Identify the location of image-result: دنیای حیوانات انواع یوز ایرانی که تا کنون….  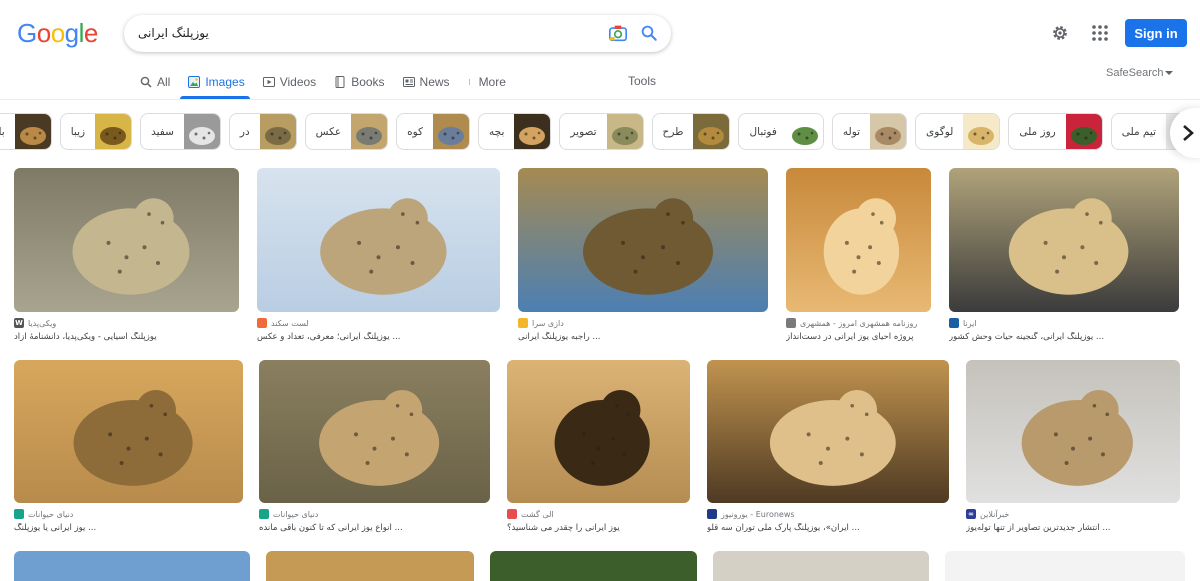
(374, 449).